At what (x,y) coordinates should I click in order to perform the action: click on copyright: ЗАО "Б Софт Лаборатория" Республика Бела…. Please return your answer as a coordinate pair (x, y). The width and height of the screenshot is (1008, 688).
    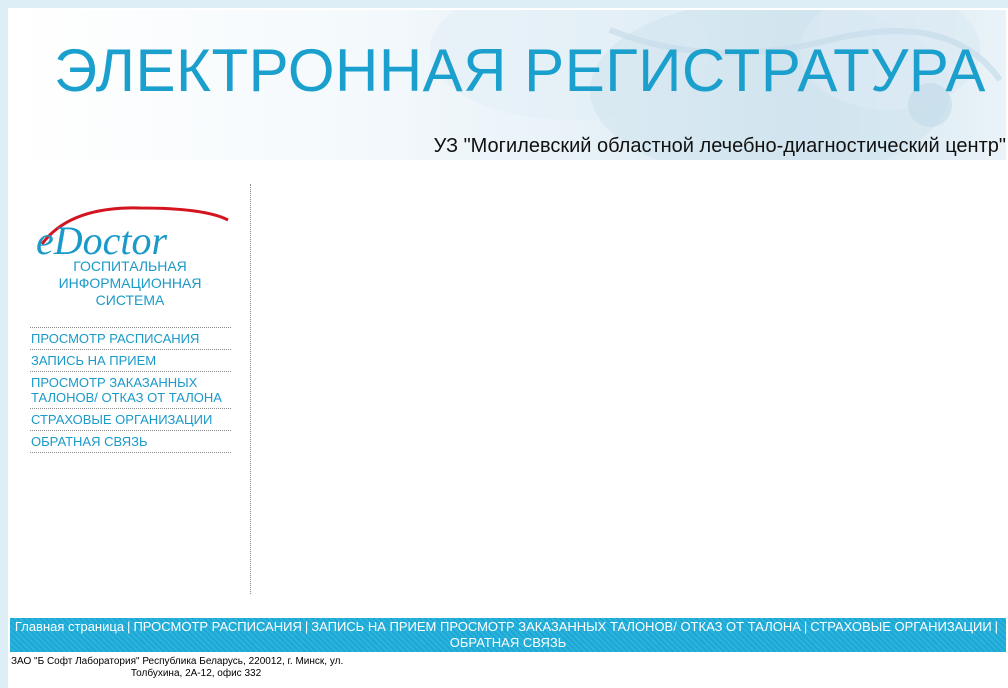
    Looking at the image, I should click on (196, 668).